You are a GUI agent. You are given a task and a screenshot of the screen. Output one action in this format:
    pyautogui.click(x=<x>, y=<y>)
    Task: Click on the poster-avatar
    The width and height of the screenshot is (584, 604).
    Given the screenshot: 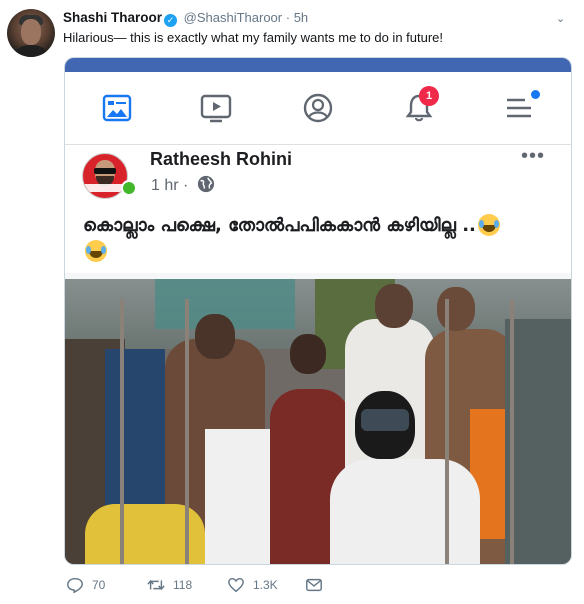 What is the action you would take?
    pyautogui.click(x=105, y=176)
    